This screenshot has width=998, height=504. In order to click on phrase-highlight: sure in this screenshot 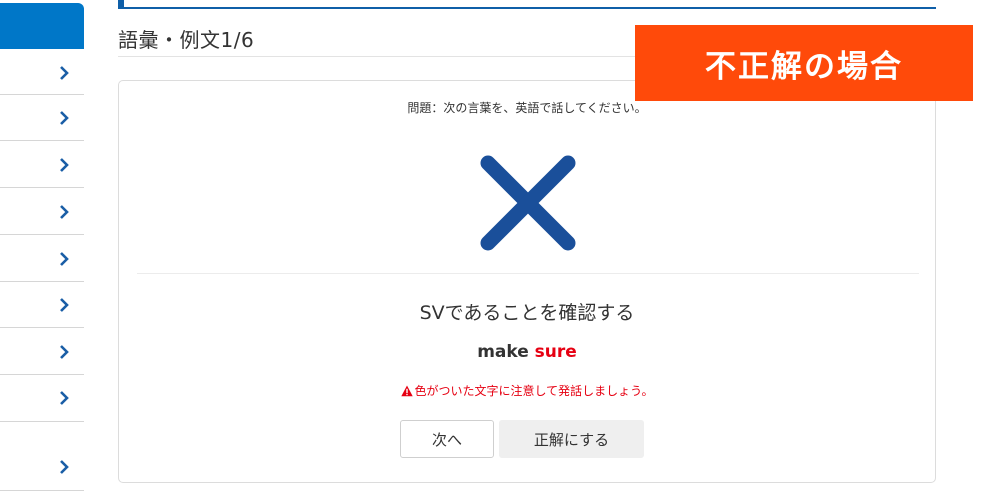, I will do `click(555, 352)`.